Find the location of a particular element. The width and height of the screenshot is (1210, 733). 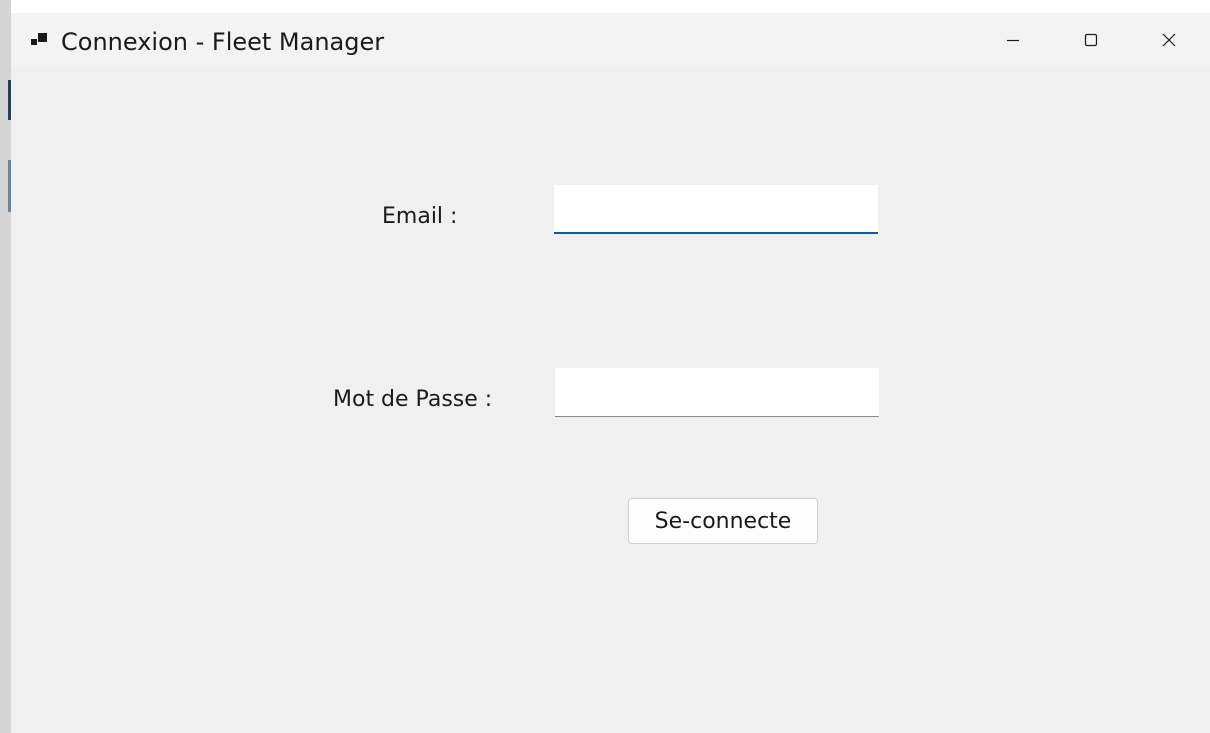

maximize-button is located at coordinates (1091, 40).